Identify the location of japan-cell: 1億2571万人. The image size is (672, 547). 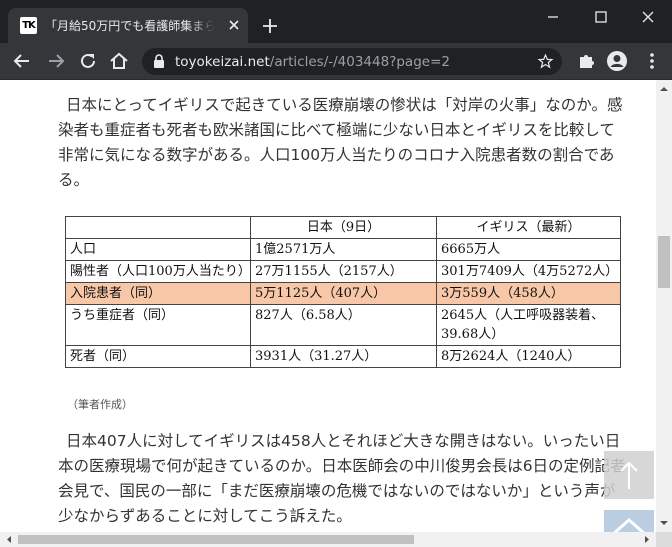
(343, 249).